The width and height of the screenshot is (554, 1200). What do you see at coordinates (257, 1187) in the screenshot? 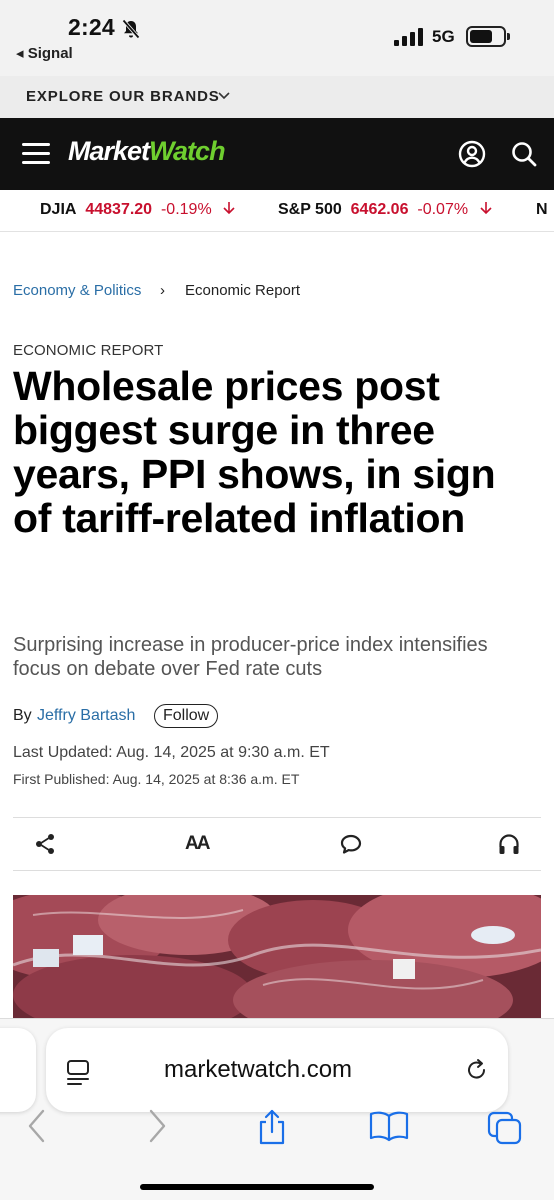
I see `home-indicator` at bounding box center [257, 1187].